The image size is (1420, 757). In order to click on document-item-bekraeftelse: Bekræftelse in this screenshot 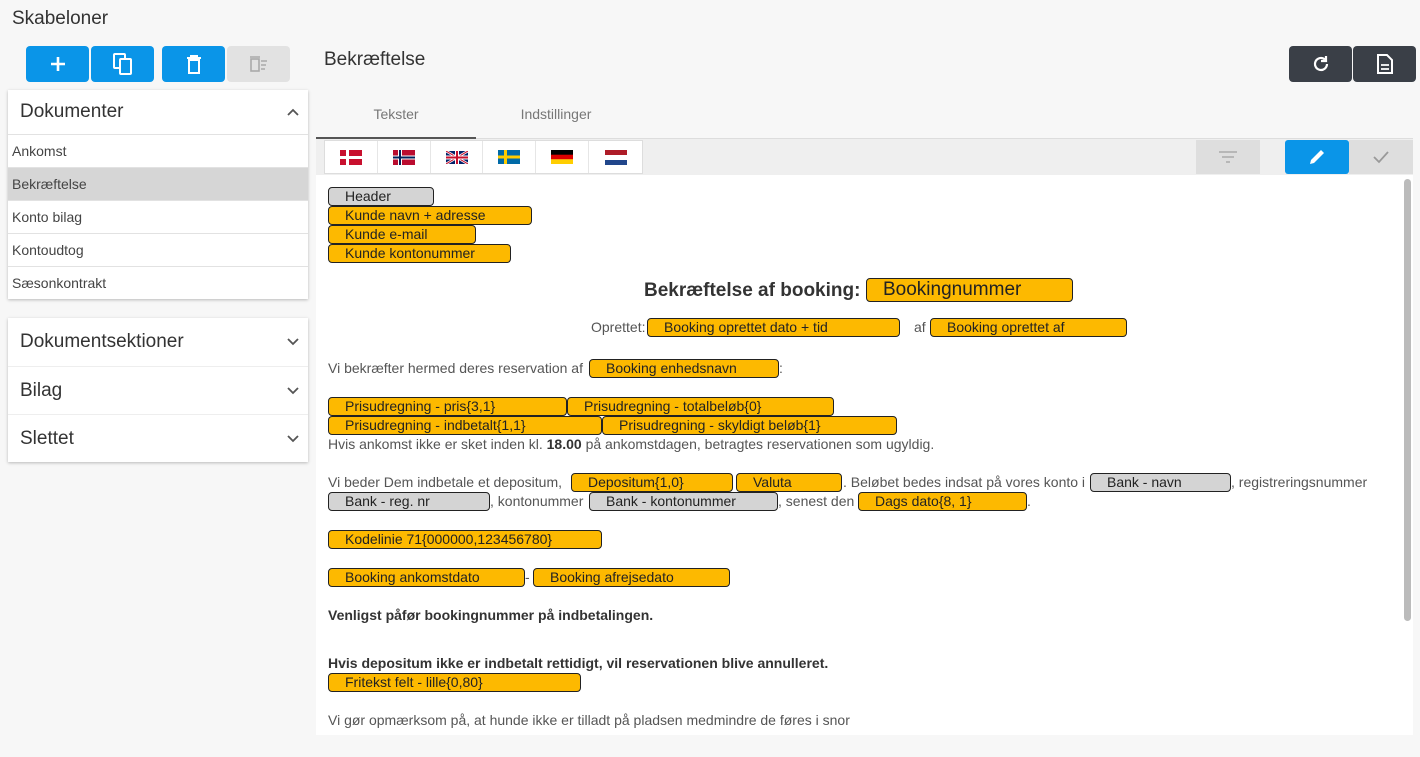, I will do `click(158, 183)`.